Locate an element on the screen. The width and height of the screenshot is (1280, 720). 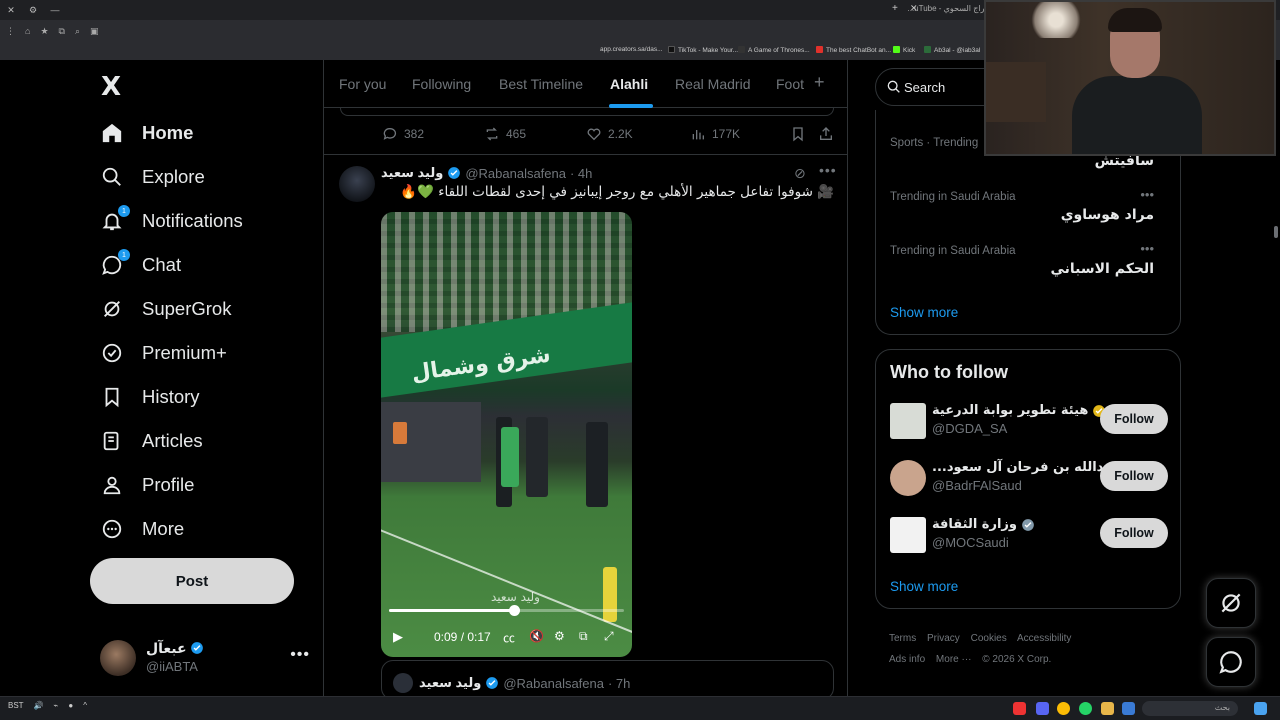
tweet-more-icon: ••• is located at coordinates (828, 170).